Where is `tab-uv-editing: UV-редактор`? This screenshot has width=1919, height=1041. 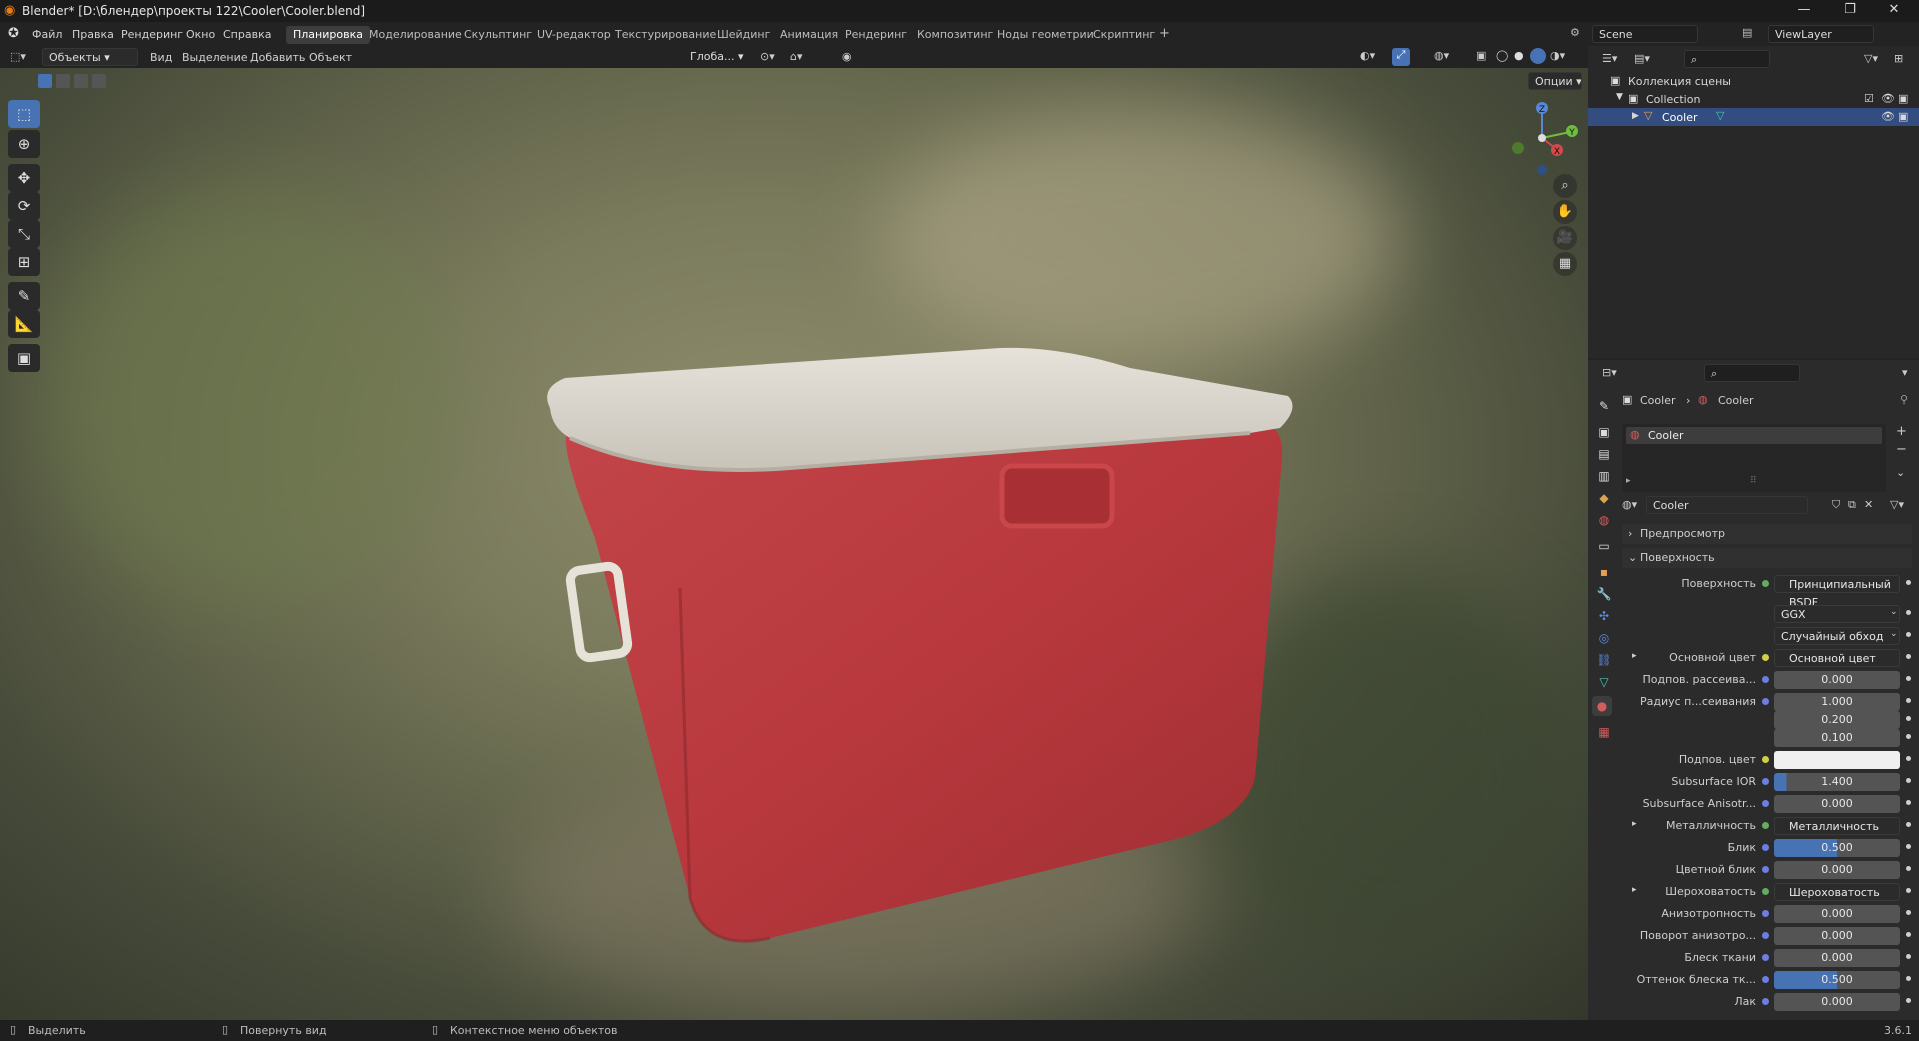
tab-uv-editing: UV-редактор is located at coordinates (574, 35).